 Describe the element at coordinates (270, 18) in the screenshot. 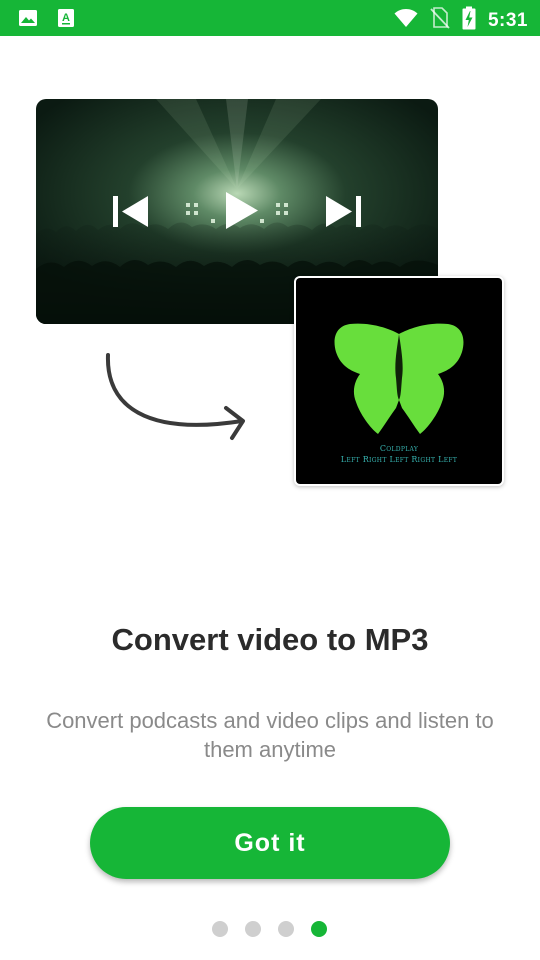

I see `status-bar: A 5:31` at that location.